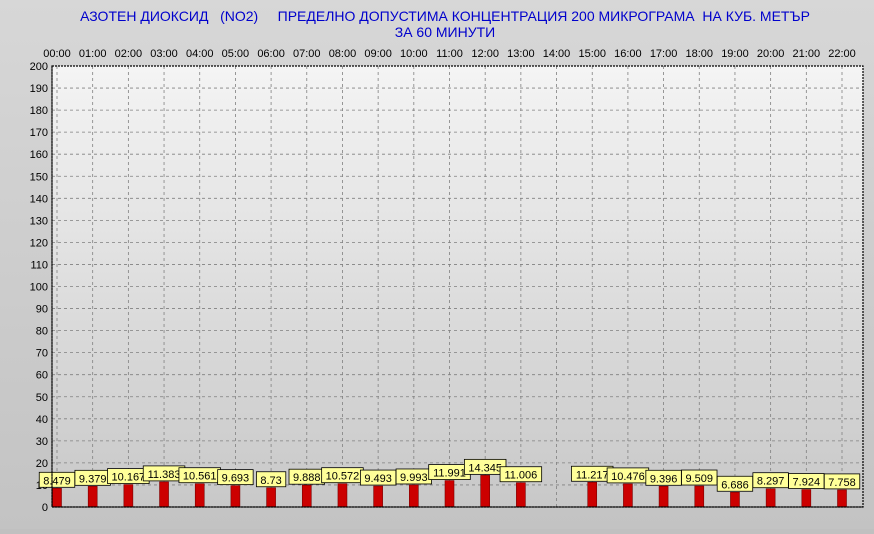 The height and width of the screenshot is (534, 874). What do you see at coordinates (164, 475) in the screenshot?
I see `value-label-text: 11.383` at bounding box center [164, 475].